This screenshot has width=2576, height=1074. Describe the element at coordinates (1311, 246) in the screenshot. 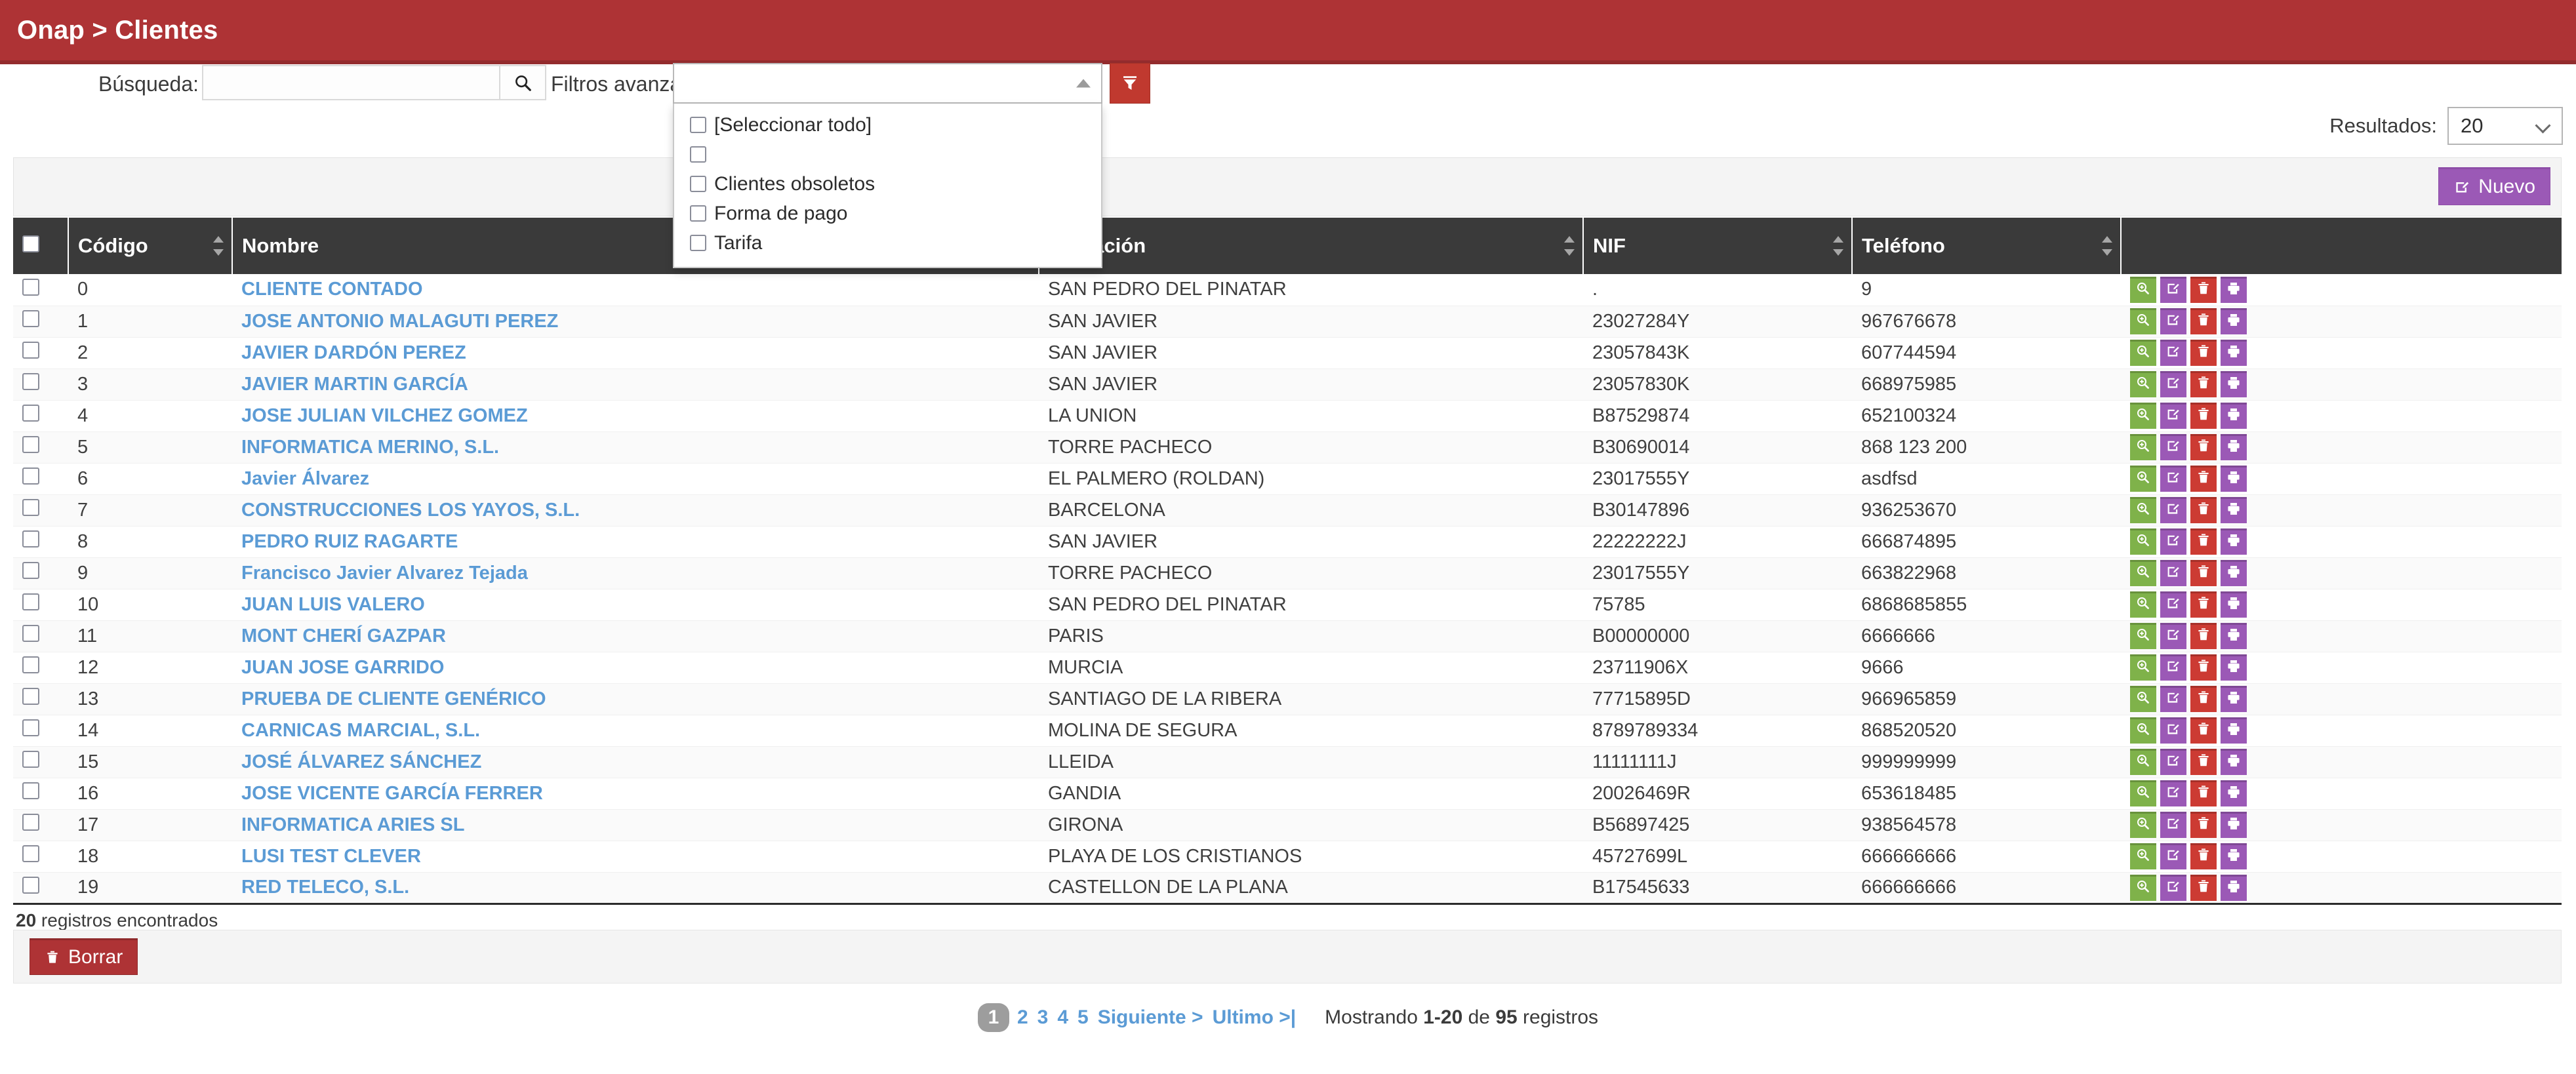

I see `column-header-poblacion: Población` at that location.